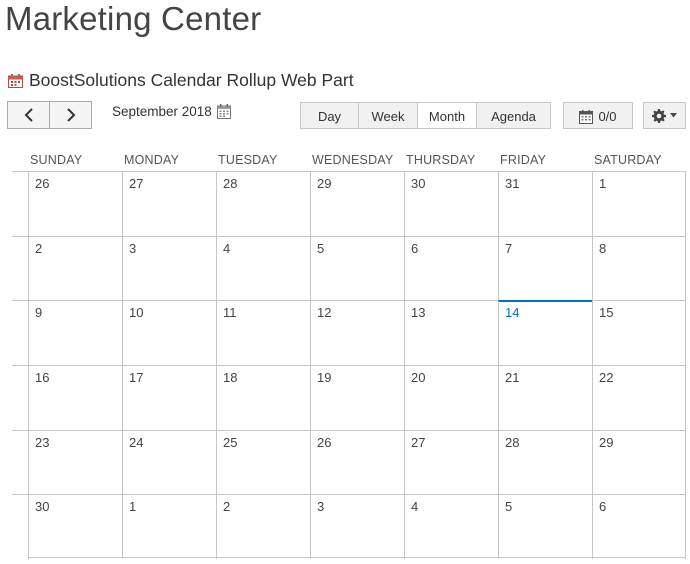 This screenshot has width=690, height=564. Describe the element at coordinates (545, 268) in the screenshot. I see `day-cell: 7` at that location.